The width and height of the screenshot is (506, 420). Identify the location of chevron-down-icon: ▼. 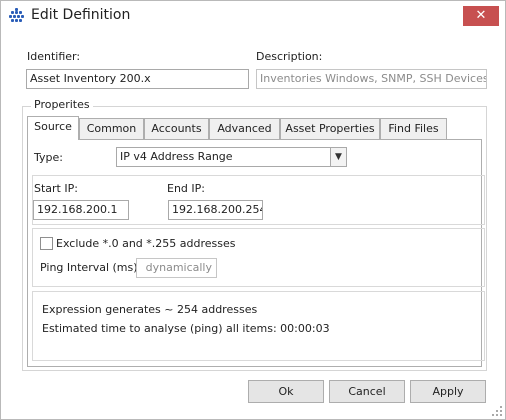
(338, 157).